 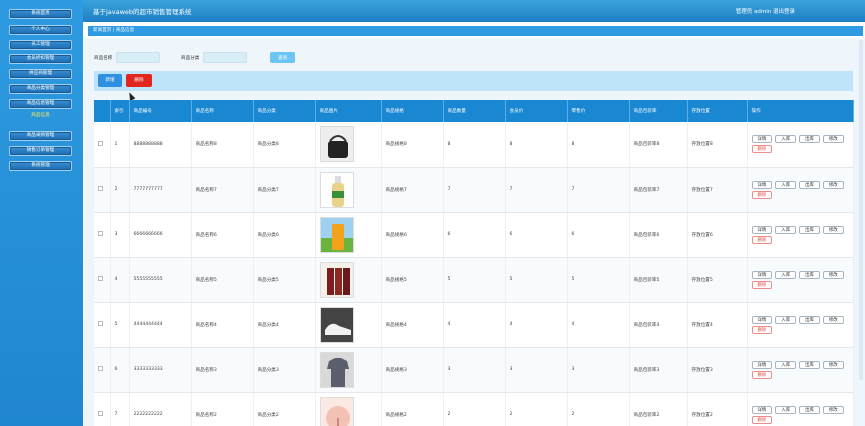 What do you see at coordinates (536, 409) in the screenshot?
I see `cell-vip-price: 2` at bounding box center [536, 409].